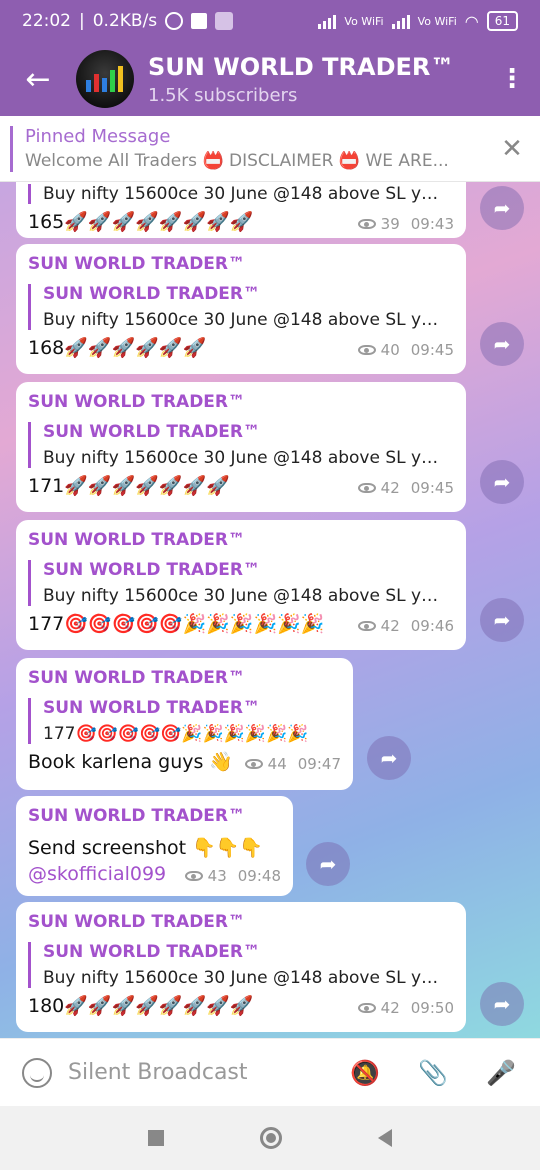 The width and height of the screenshot is (540, 1170). I want to click on status-bar: 22:02 | 0.2KB/s Vo WiFi Vo WiFi ◠ 61, so click(270, 21).